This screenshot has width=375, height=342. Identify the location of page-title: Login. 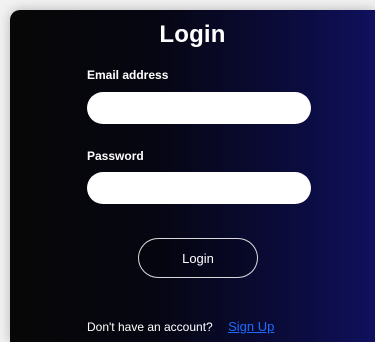
(192, 34).